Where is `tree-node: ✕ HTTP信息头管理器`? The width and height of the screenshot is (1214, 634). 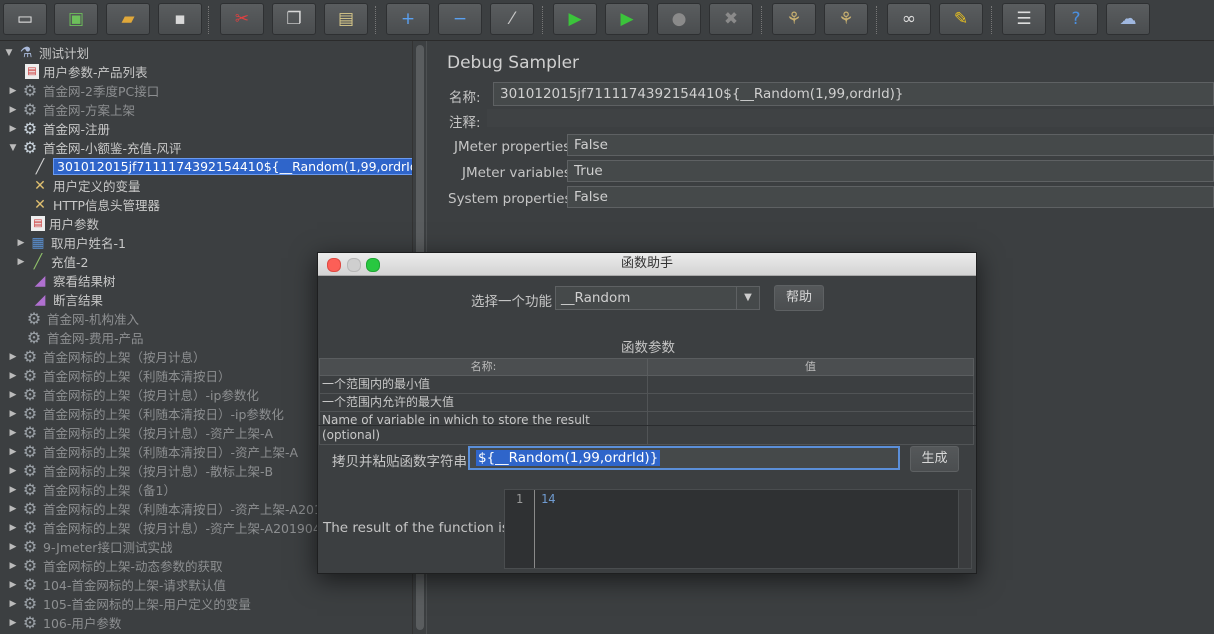 tree-node: ✕ HTTP信息头管理器 is located at coordinates (89, 204).